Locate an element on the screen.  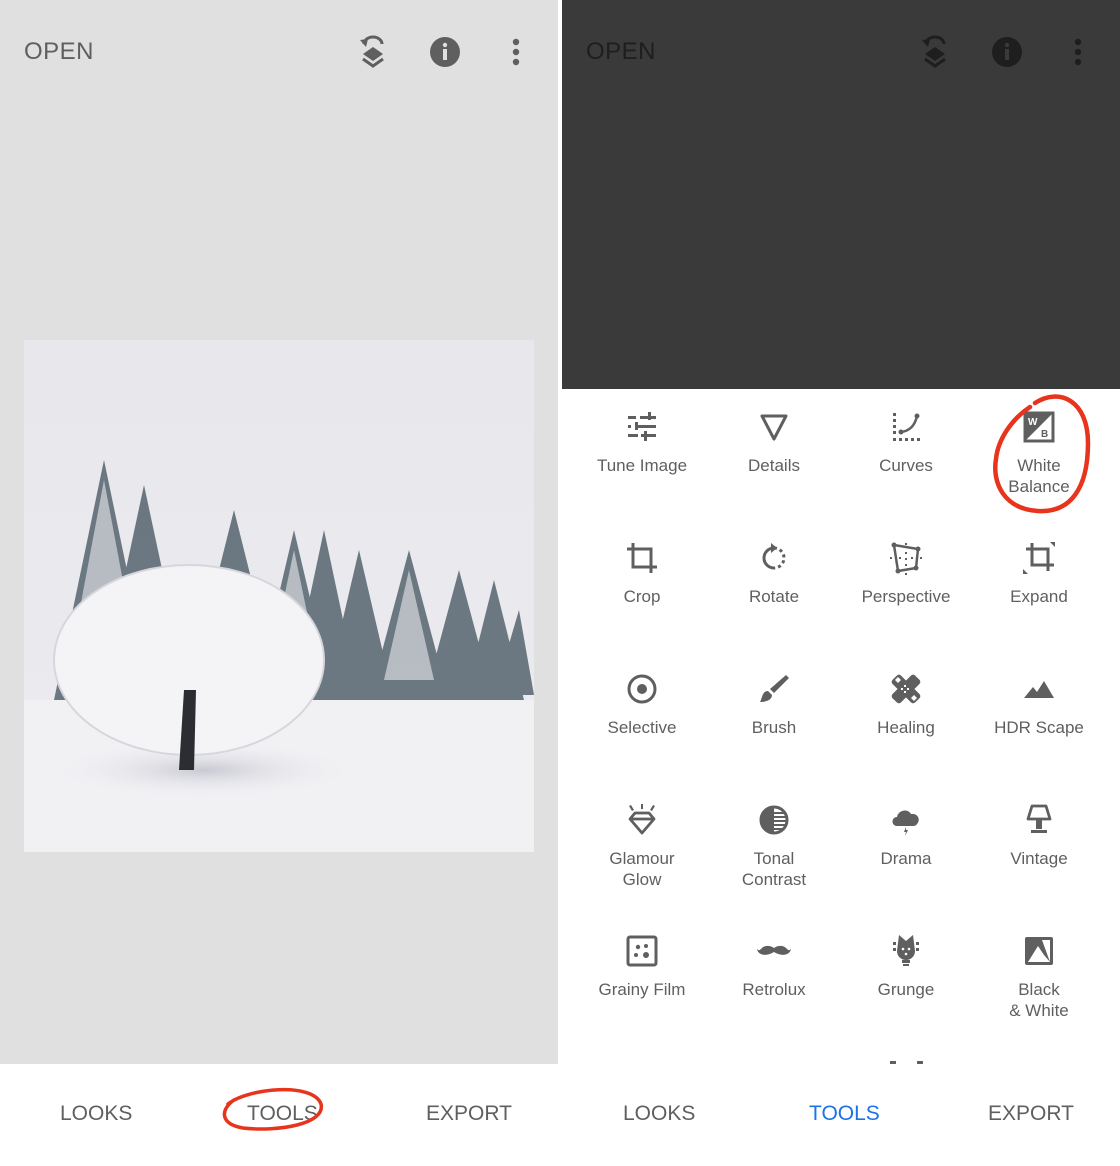
tool-label: White Balance is located at coordinates (1039, 476).